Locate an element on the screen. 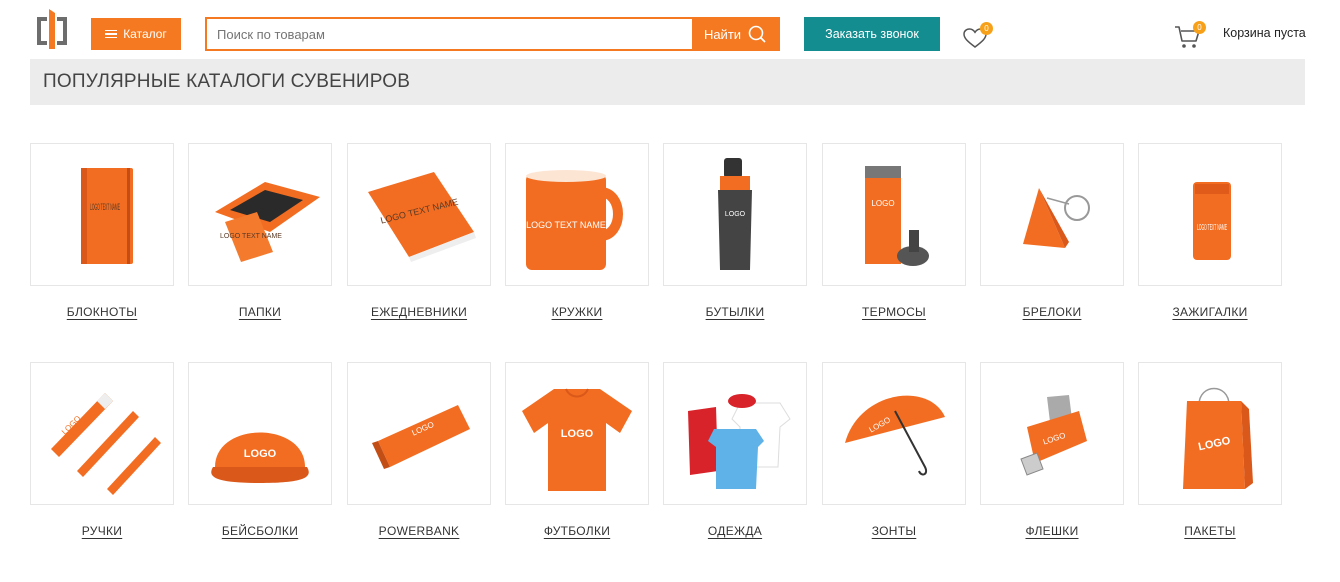 This screenshot has width=1340, height=582. thermos-print: LOGO is located at coordinates (882, 203).